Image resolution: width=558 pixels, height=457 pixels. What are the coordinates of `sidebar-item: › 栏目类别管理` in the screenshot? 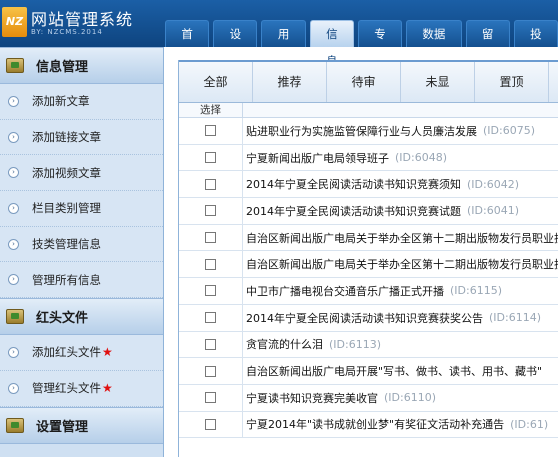 It's located at (81, 209).